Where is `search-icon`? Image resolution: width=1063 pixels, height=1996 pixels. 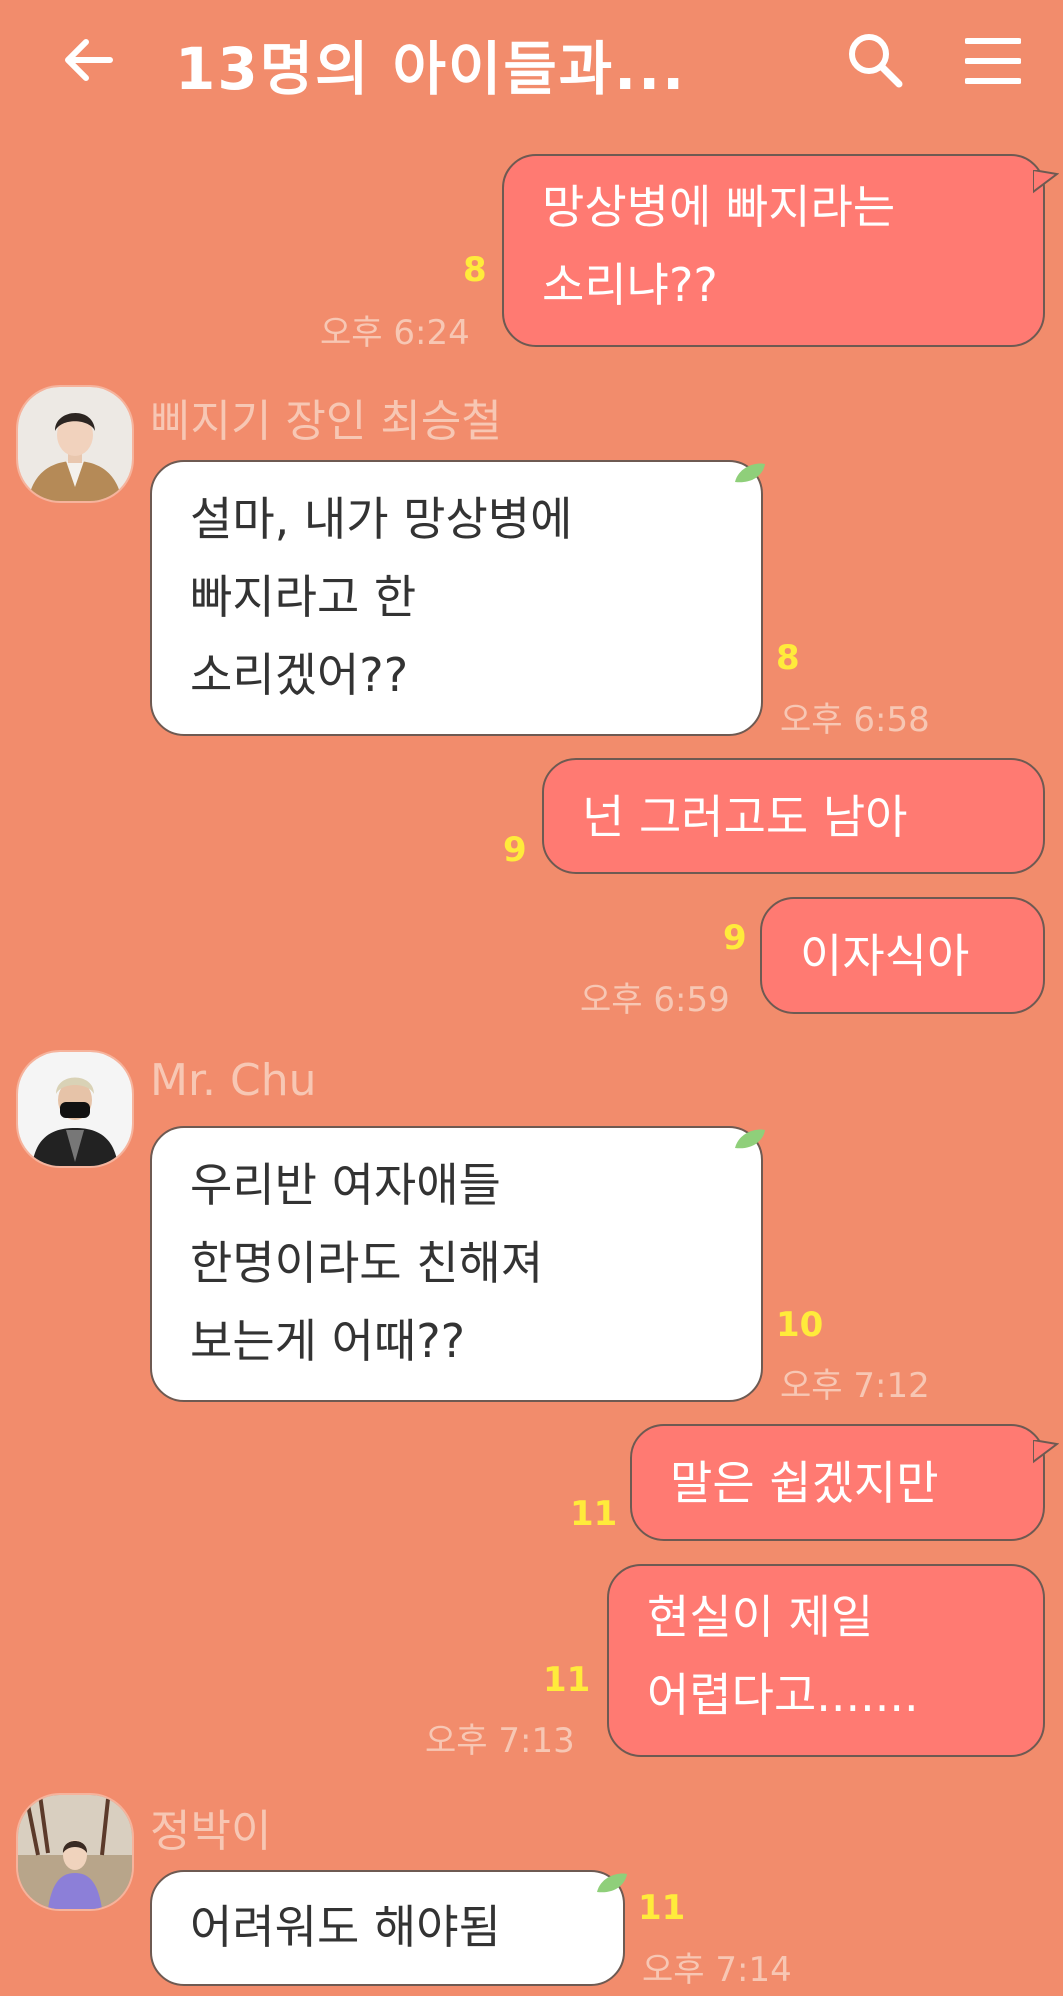 search-icon is located at coordinates (875, 60).